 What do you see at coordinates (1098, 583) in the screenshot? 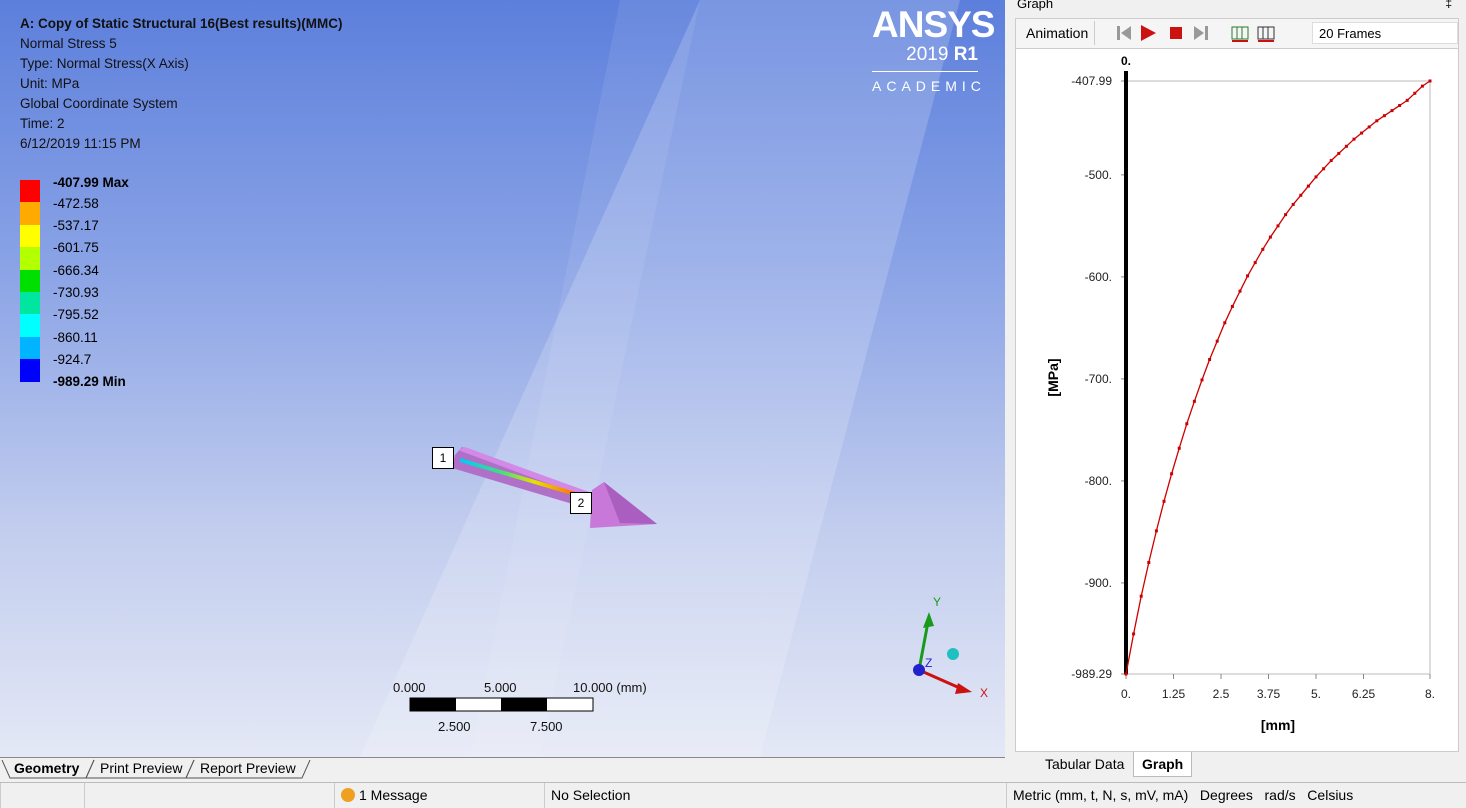
I see `y-tick-label: -900.` at bounding box center [1098, 583].